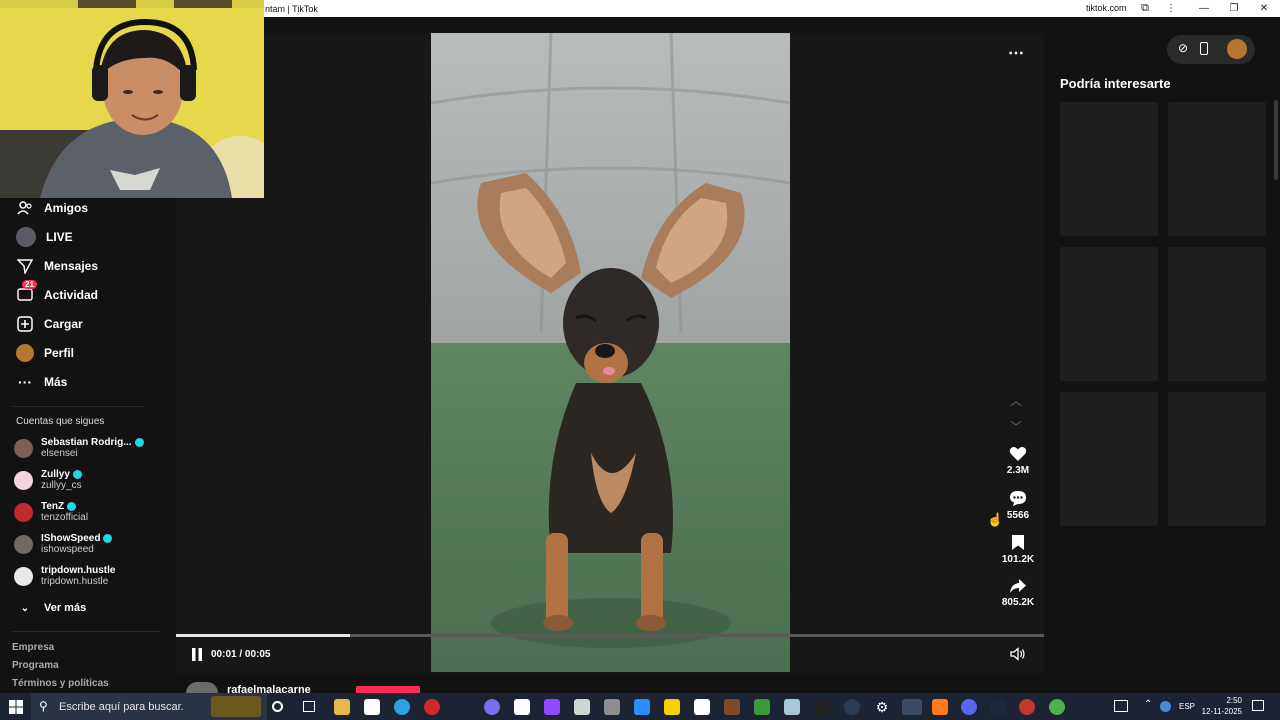 This screenshot has height=720, width=1280. What do you see at coordinates (1016, 53) in the screenshot?
I see `more-options-icon: ⋯` at bounding box center [1016, 53].